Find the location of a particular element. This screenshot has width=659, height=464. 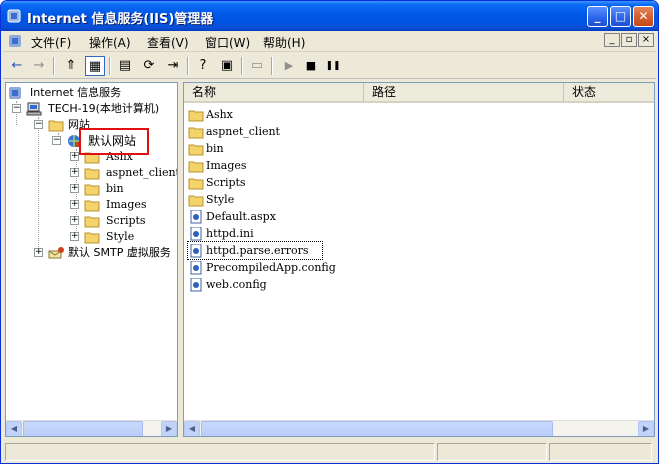

start-button: ▶ is located at coordinates (289, 66).